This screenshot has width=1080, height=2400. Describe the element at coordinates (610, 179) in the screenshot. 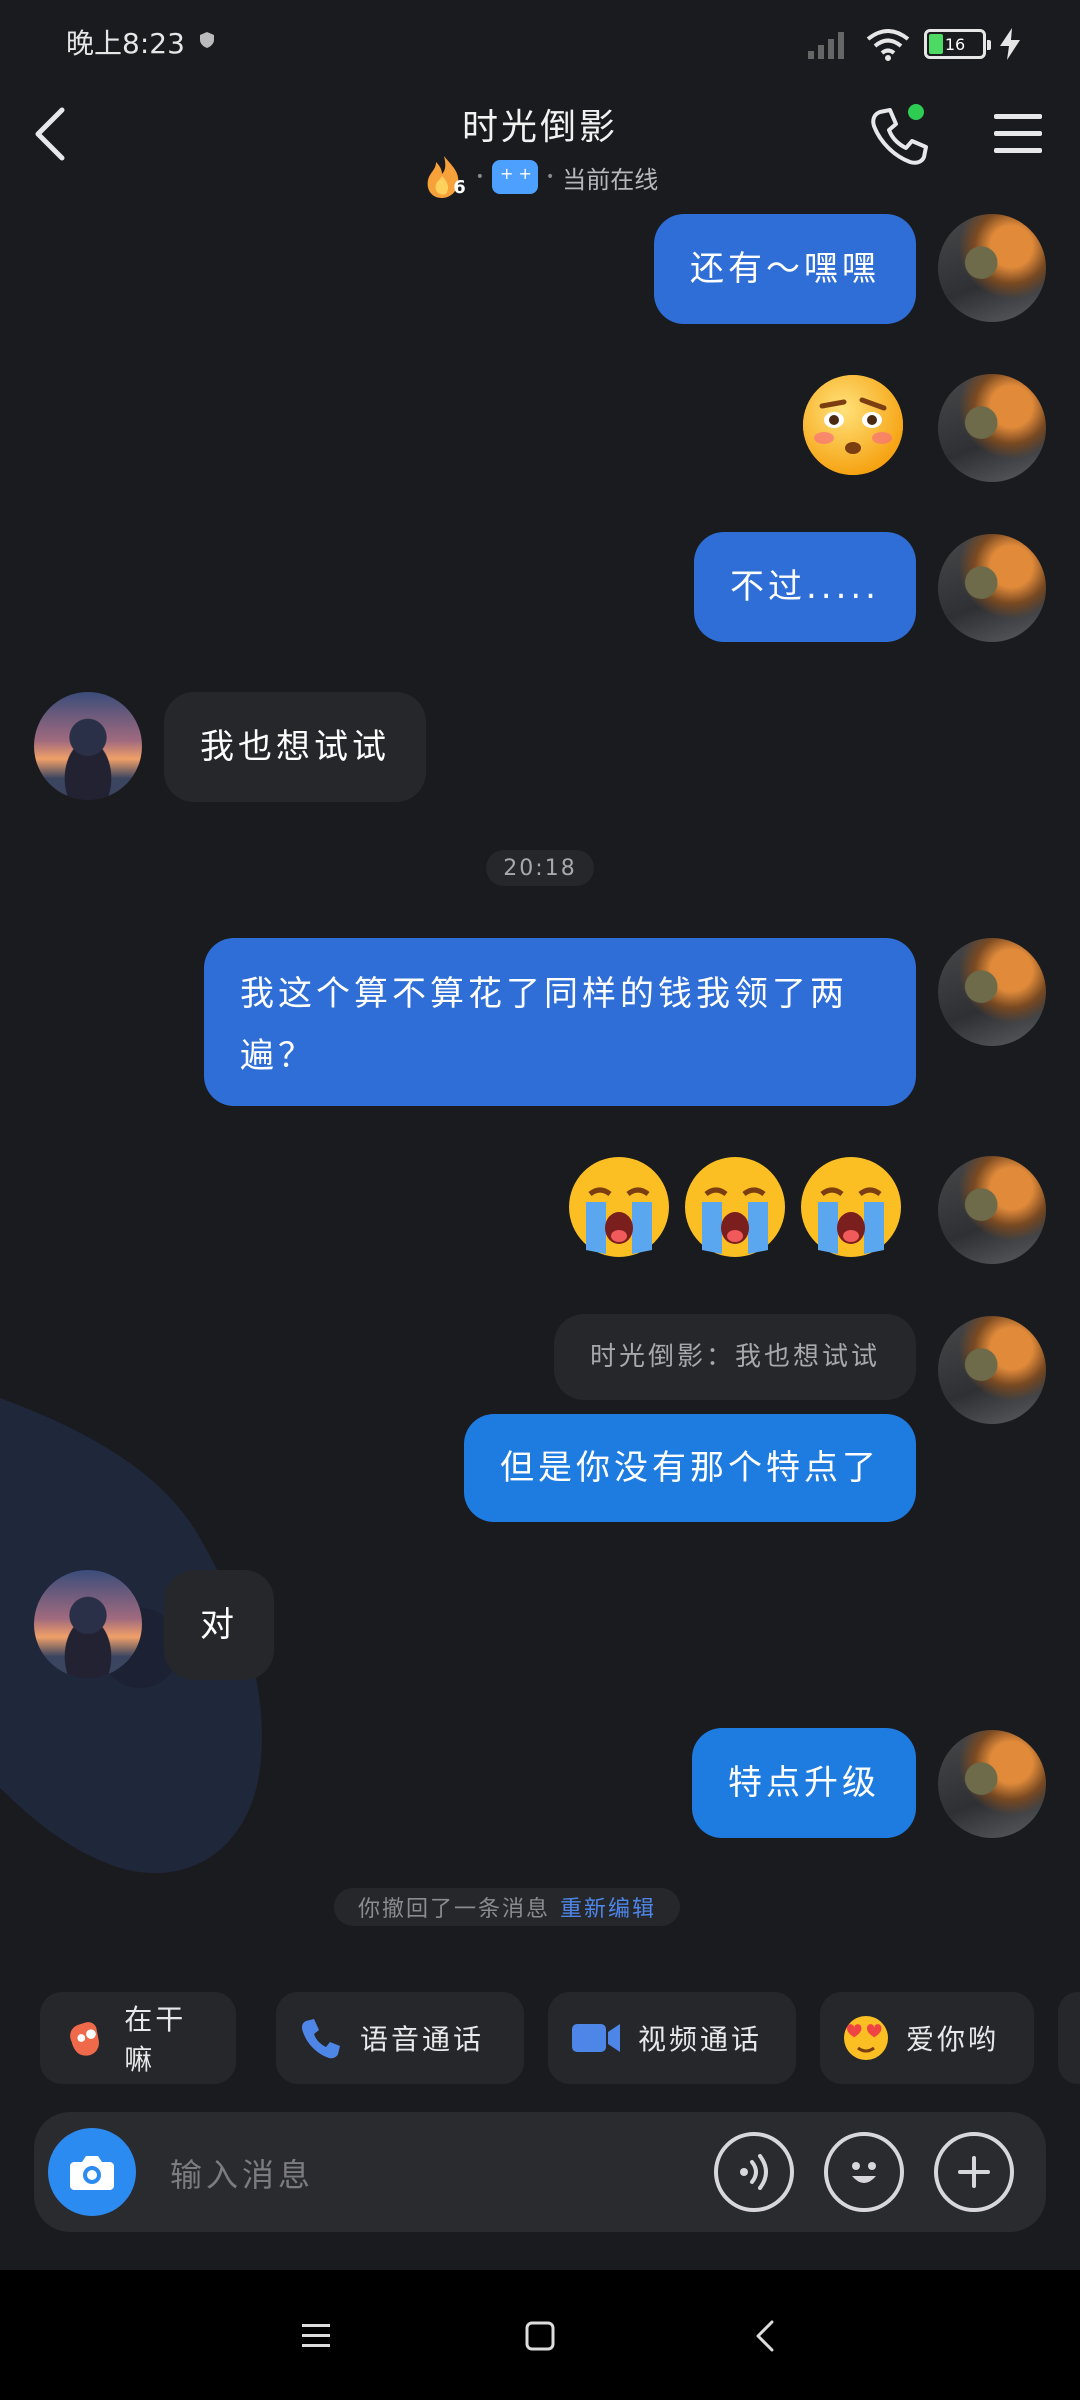

I see `online-status: 当前在线` at that location.